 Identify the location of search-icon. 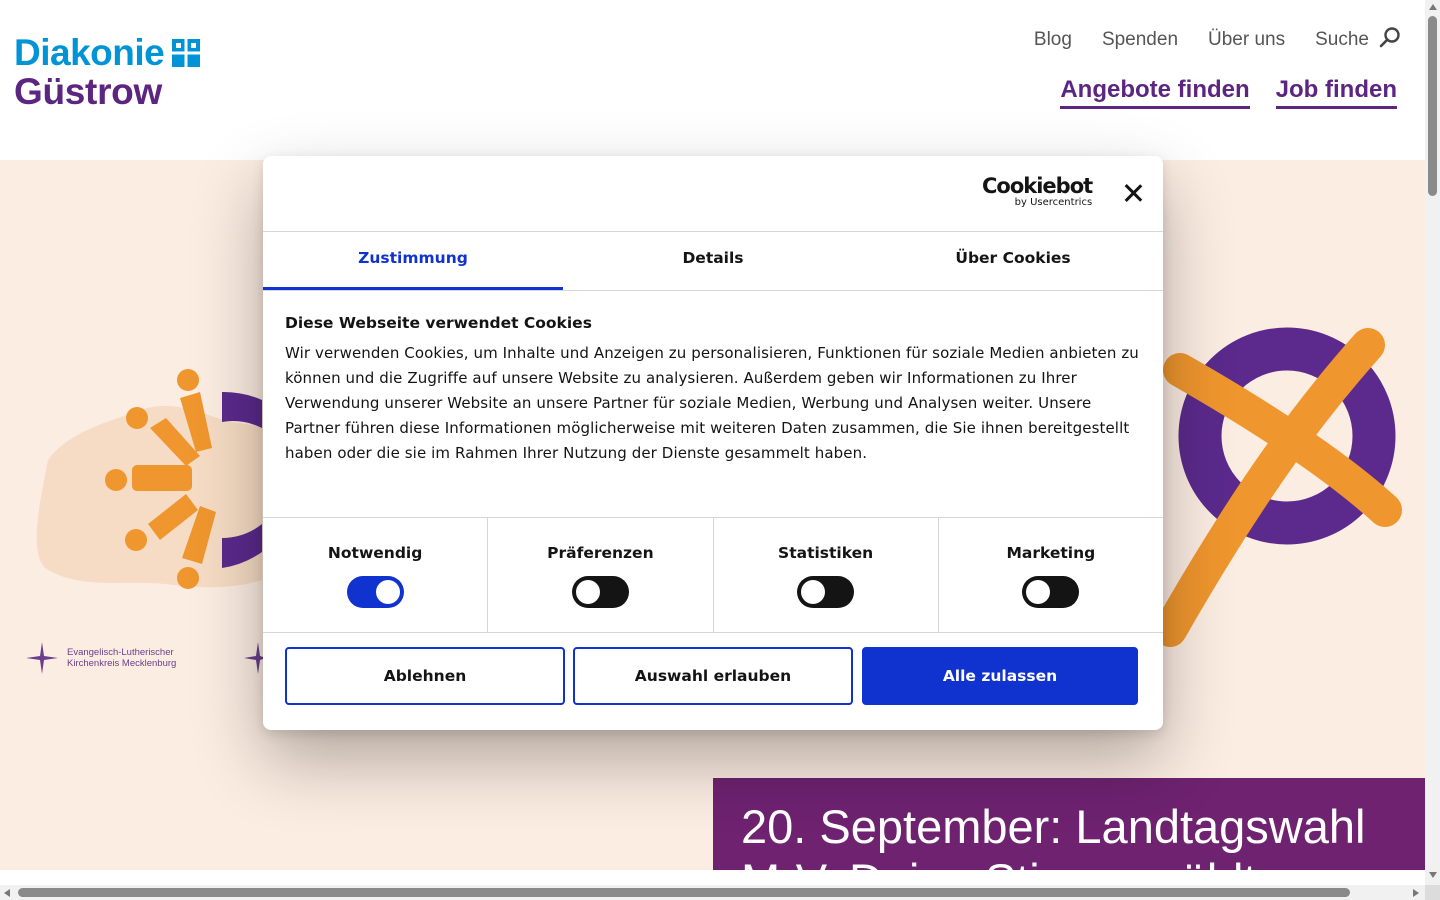
(1390, 40).